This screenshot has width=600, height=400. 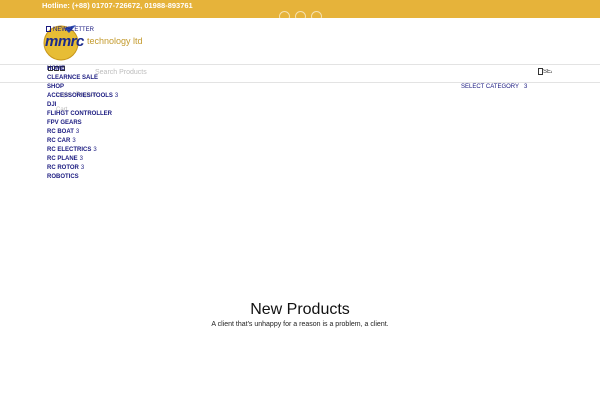 What do you see at coordinates (547, 72) in the screenshot?
I see `search-button-label: SEARCH` at bounding box center [547, 72].